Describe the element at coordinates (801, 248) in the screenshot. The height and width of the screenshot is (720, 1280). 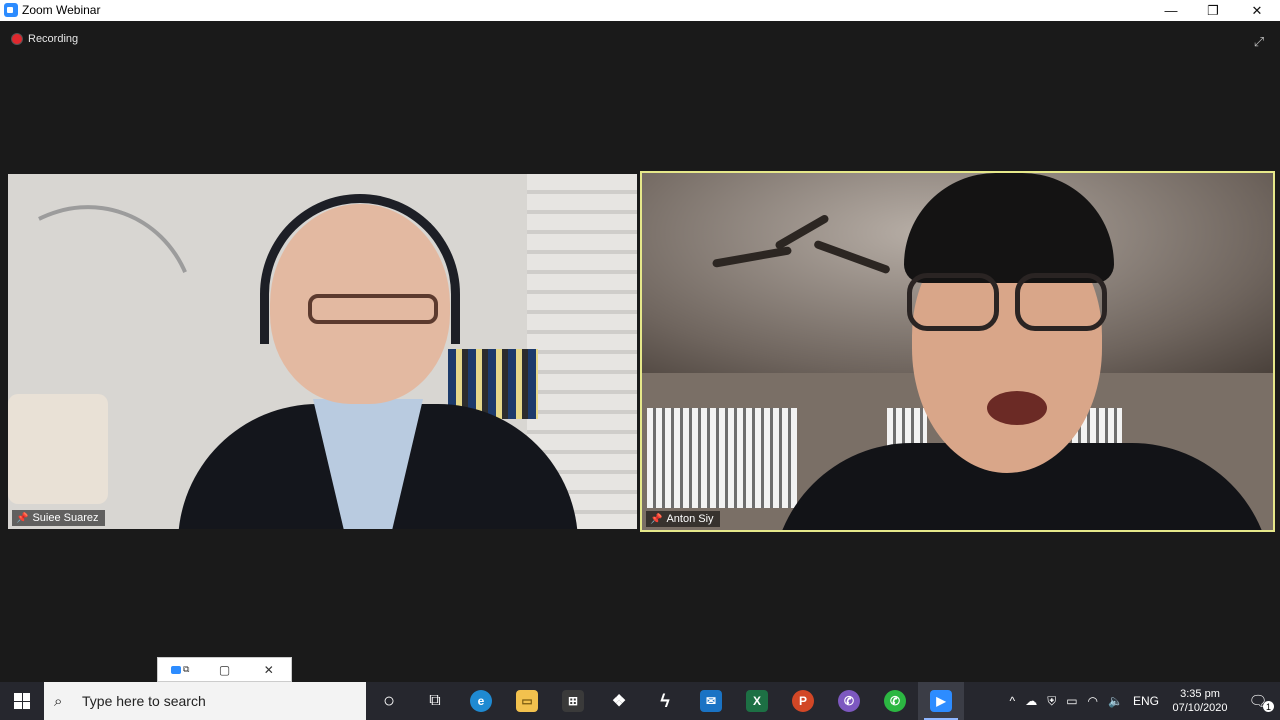
I see `ceiling-fan` at that location.